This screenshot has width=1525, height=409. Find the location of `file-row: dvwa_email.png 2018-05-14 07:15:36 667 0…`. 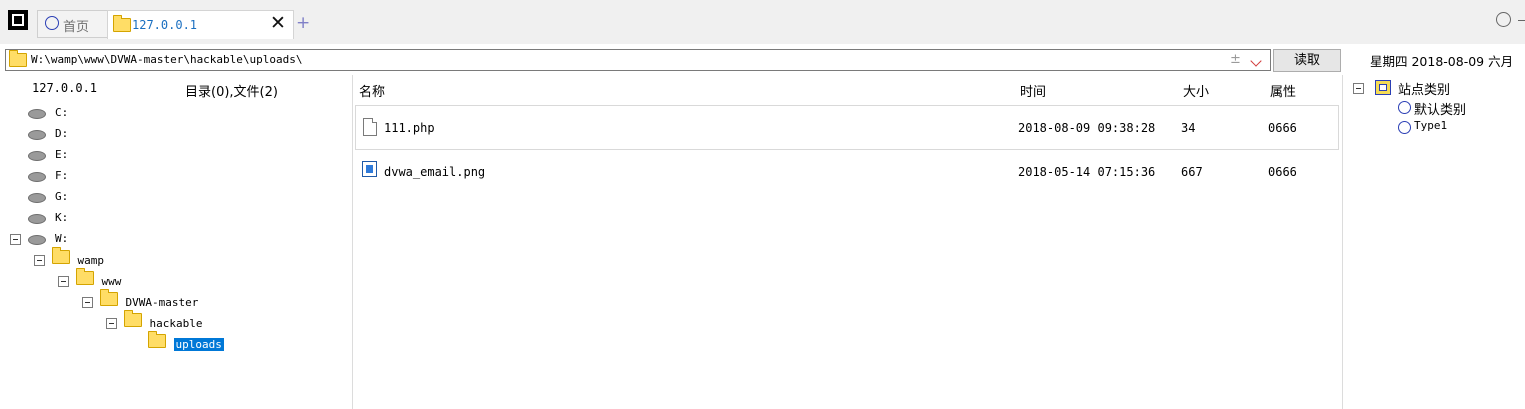

file-row: dvwa_email.png 2018-05-14 07:15:36 667 0… is located at coordinates (847, 171).